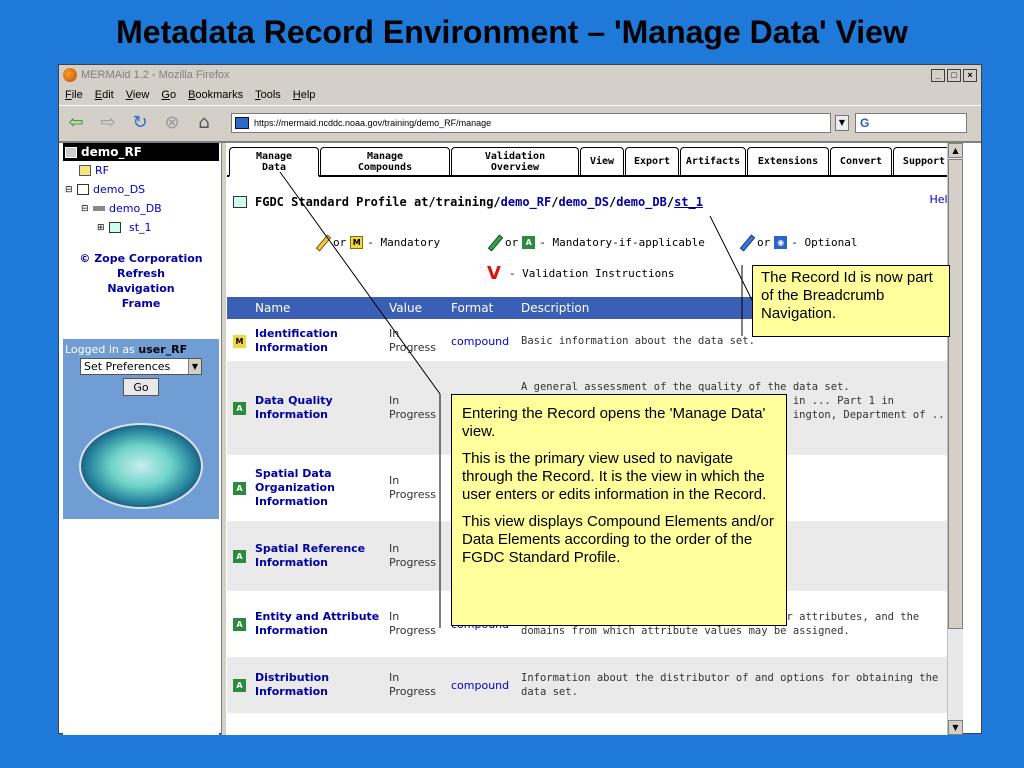 This screenshot has width=1024, height=768. What do you see at coordinates (141, 288) in the screenshot?
I see `navigation-link: Navigation` at bounding box center [141, 288].